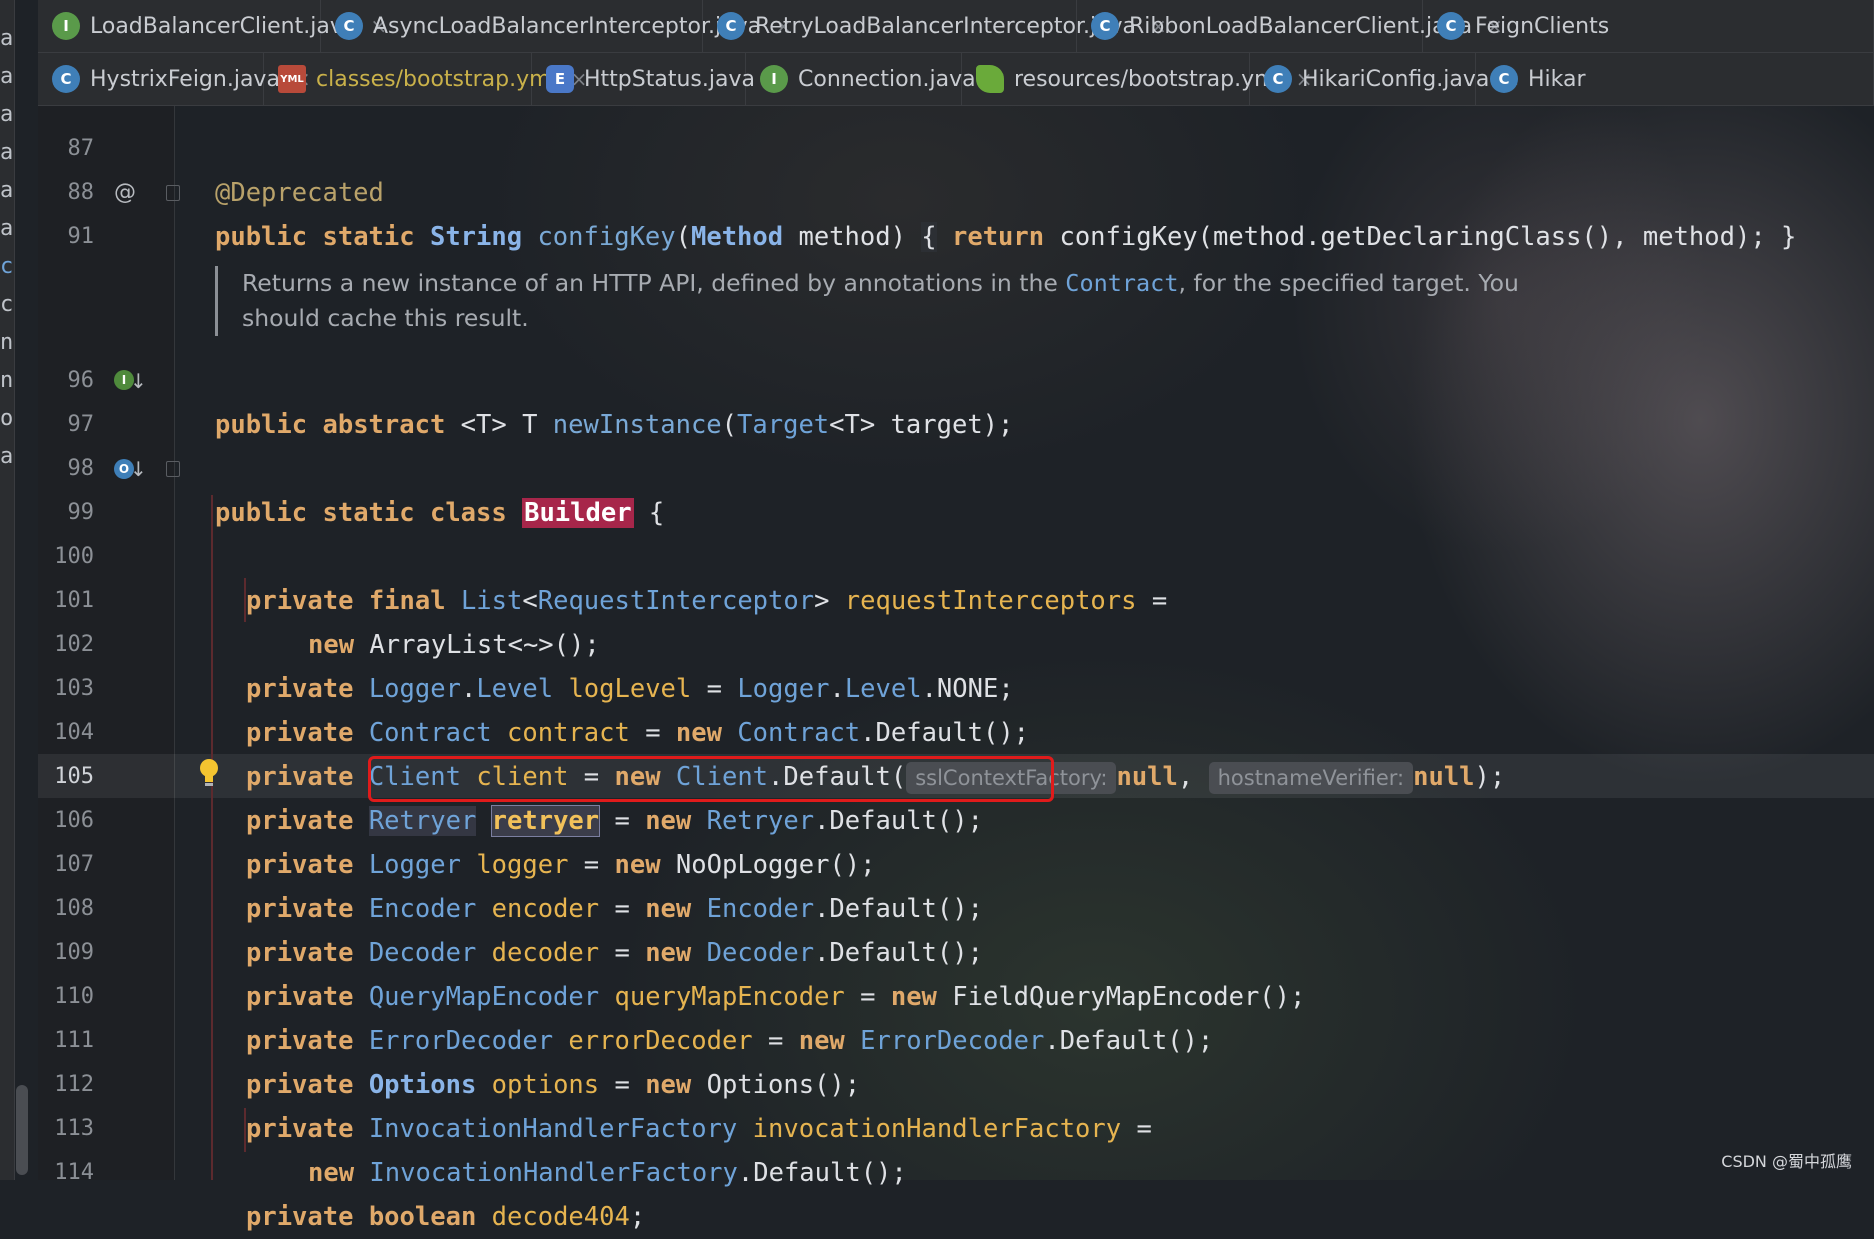 This screenshot has width=1874, height=1239. I want to click on keyword: return, so click(998, 237).